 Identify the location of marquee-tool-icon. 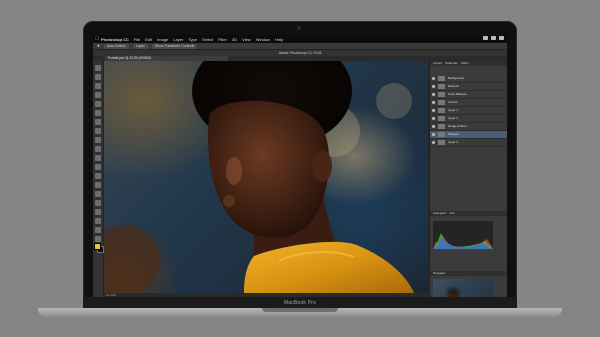
(98, 77).